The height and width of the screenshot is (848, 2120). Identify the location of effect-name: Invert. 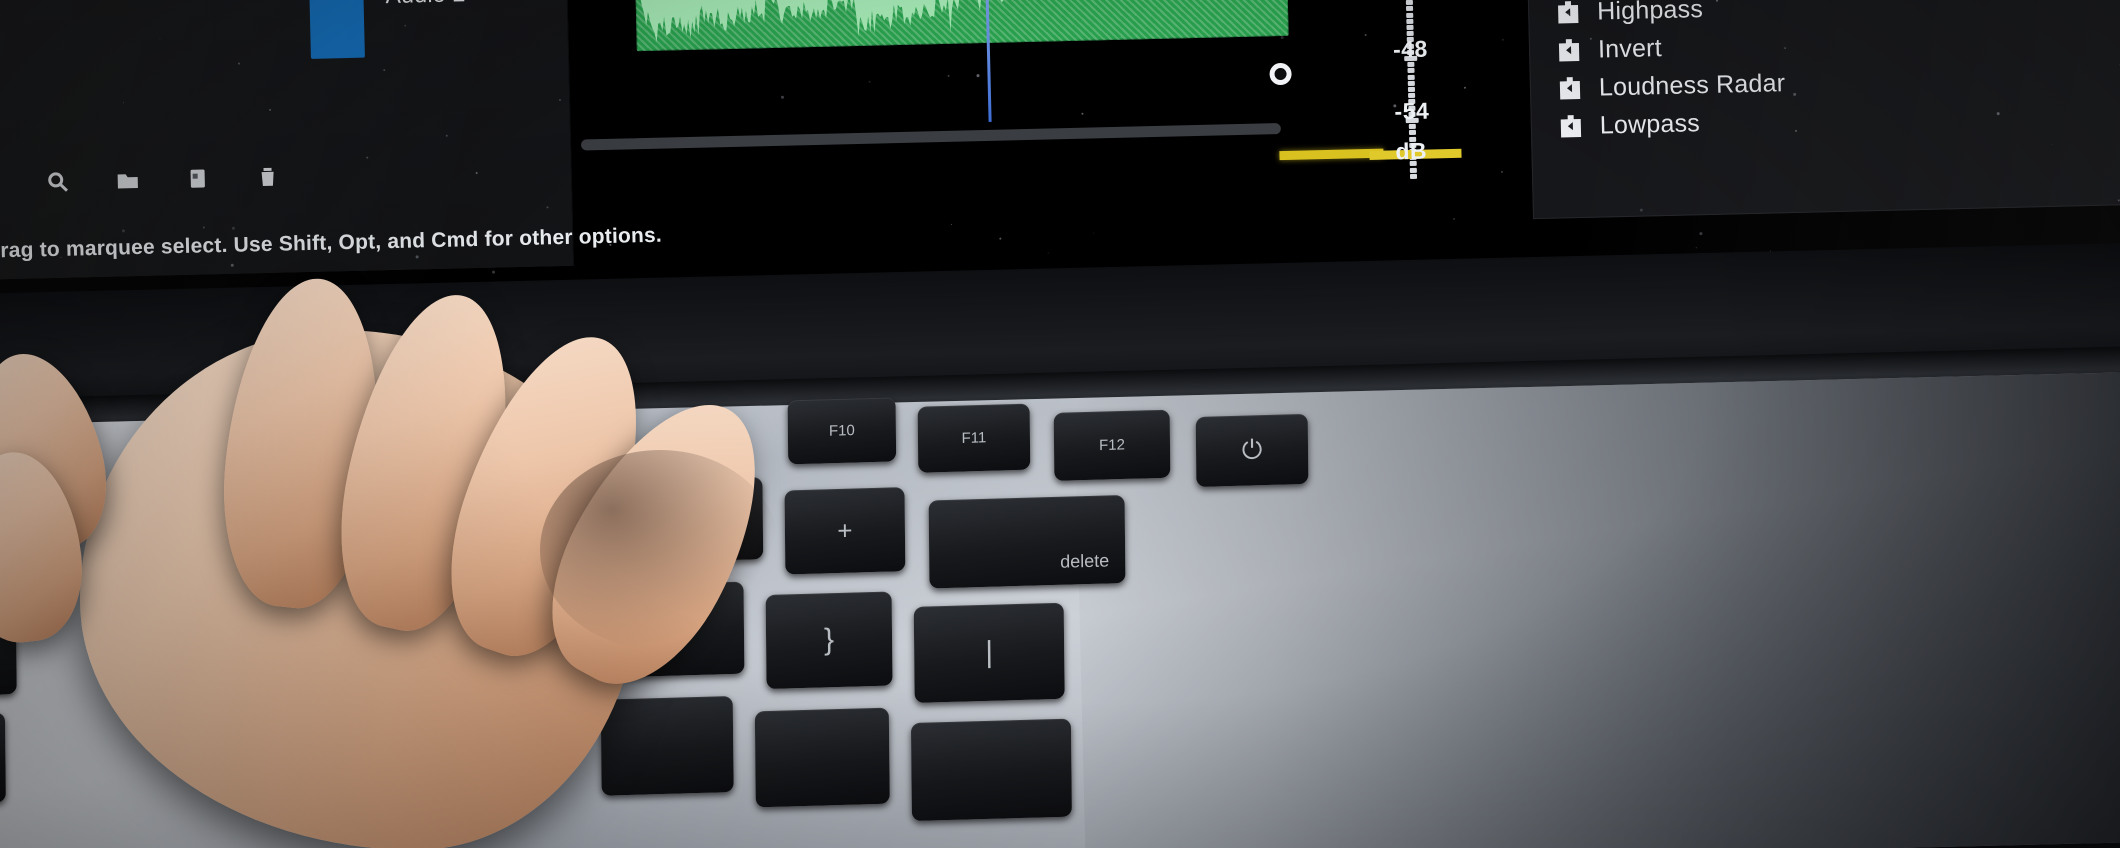
(1630, 48).